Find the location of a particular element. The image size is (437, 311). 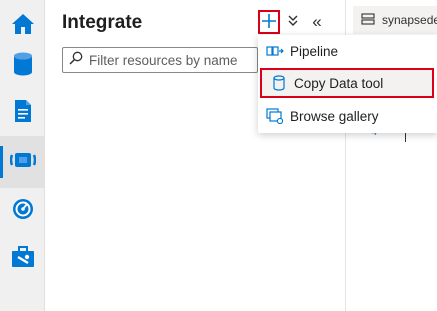

nav-monitor is located at coordinates (22, 211).